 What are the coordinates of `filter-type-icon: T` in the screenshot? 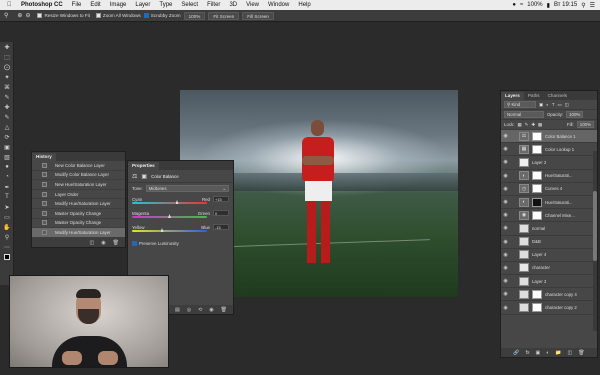 It's located at (553, 104).